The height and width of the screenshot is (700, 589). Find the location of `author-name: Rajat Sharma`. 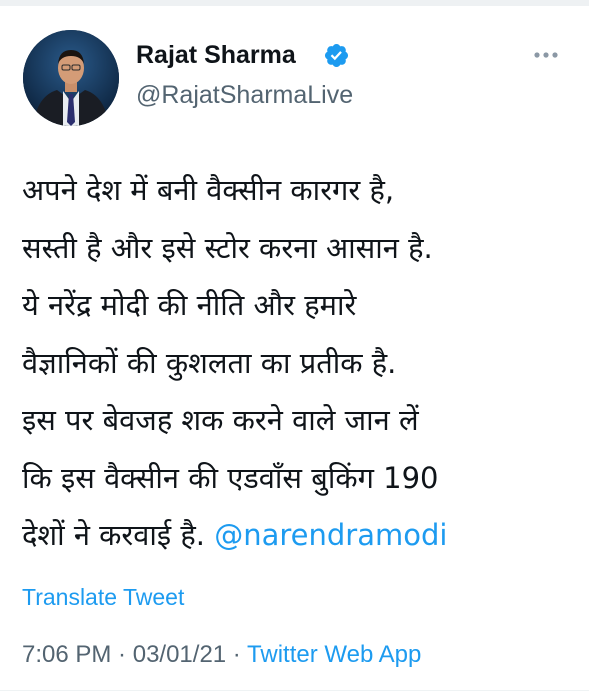

author-name: Rajat Sharma is located at coordinates (216, 55).